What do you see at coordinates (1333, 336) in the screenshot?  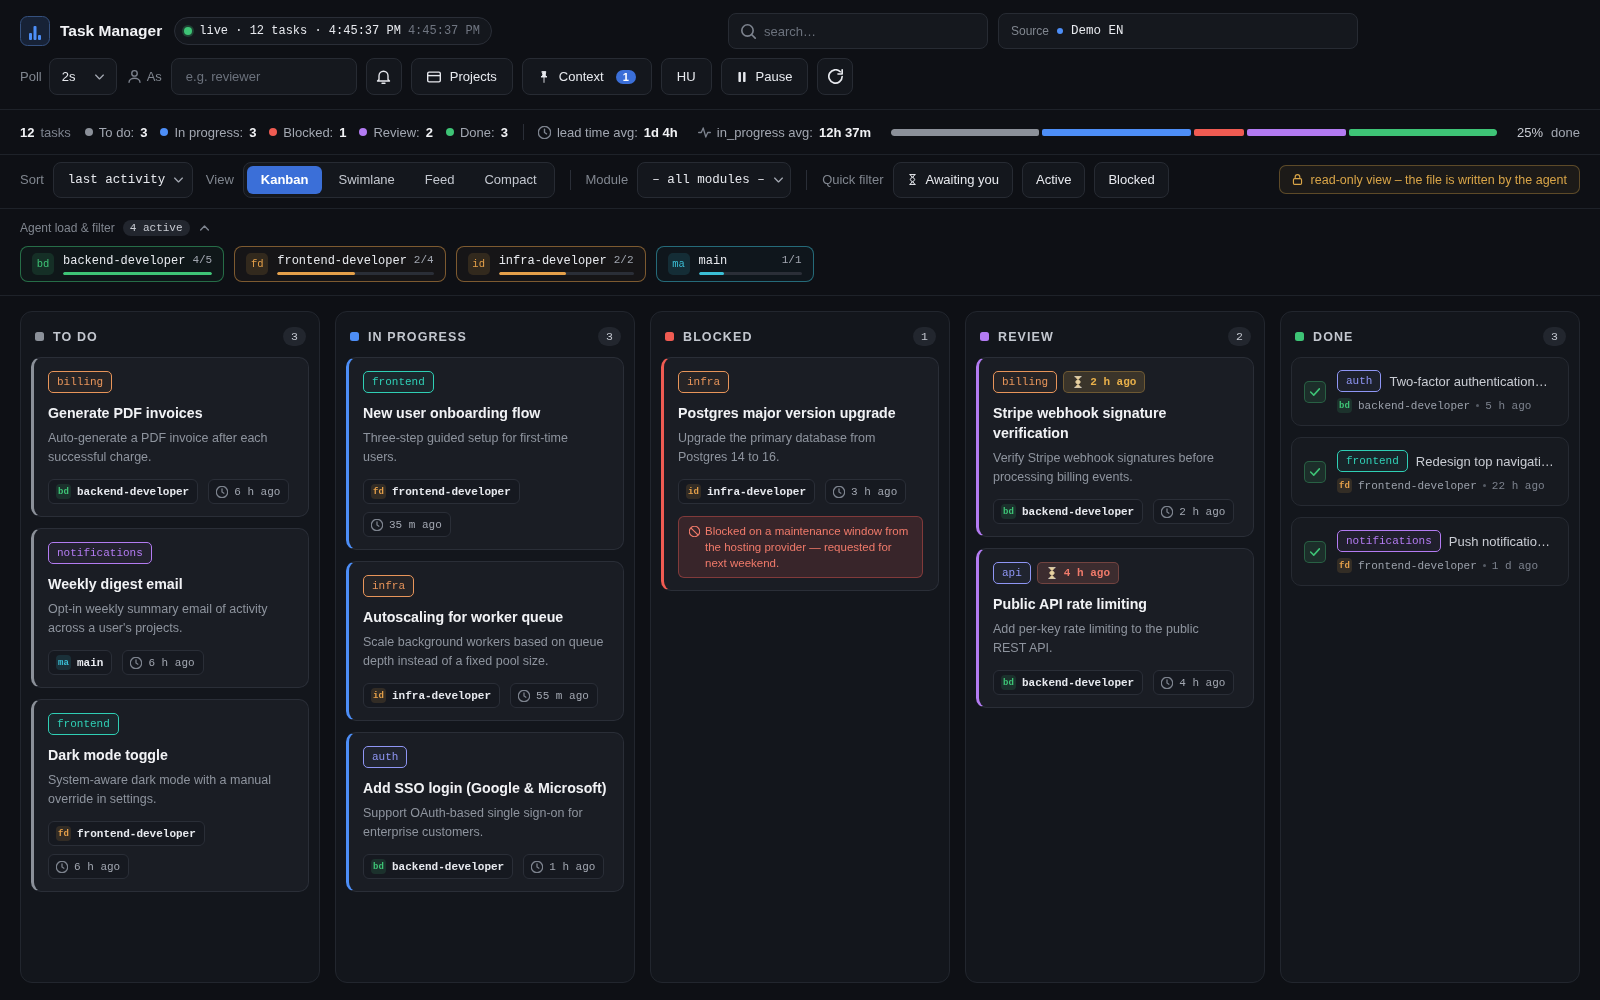 I see `column-title: DONE` at bounding box center [1333, 336].